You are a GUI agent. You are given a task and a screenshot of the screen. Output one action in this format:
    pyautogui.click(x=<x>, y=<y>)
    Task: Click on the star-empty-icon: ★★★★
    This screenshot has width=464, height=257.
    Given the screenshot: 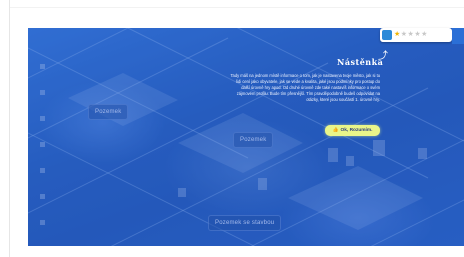 What is the action you would take?
    pyautogui.click(x=414, y=34)
    